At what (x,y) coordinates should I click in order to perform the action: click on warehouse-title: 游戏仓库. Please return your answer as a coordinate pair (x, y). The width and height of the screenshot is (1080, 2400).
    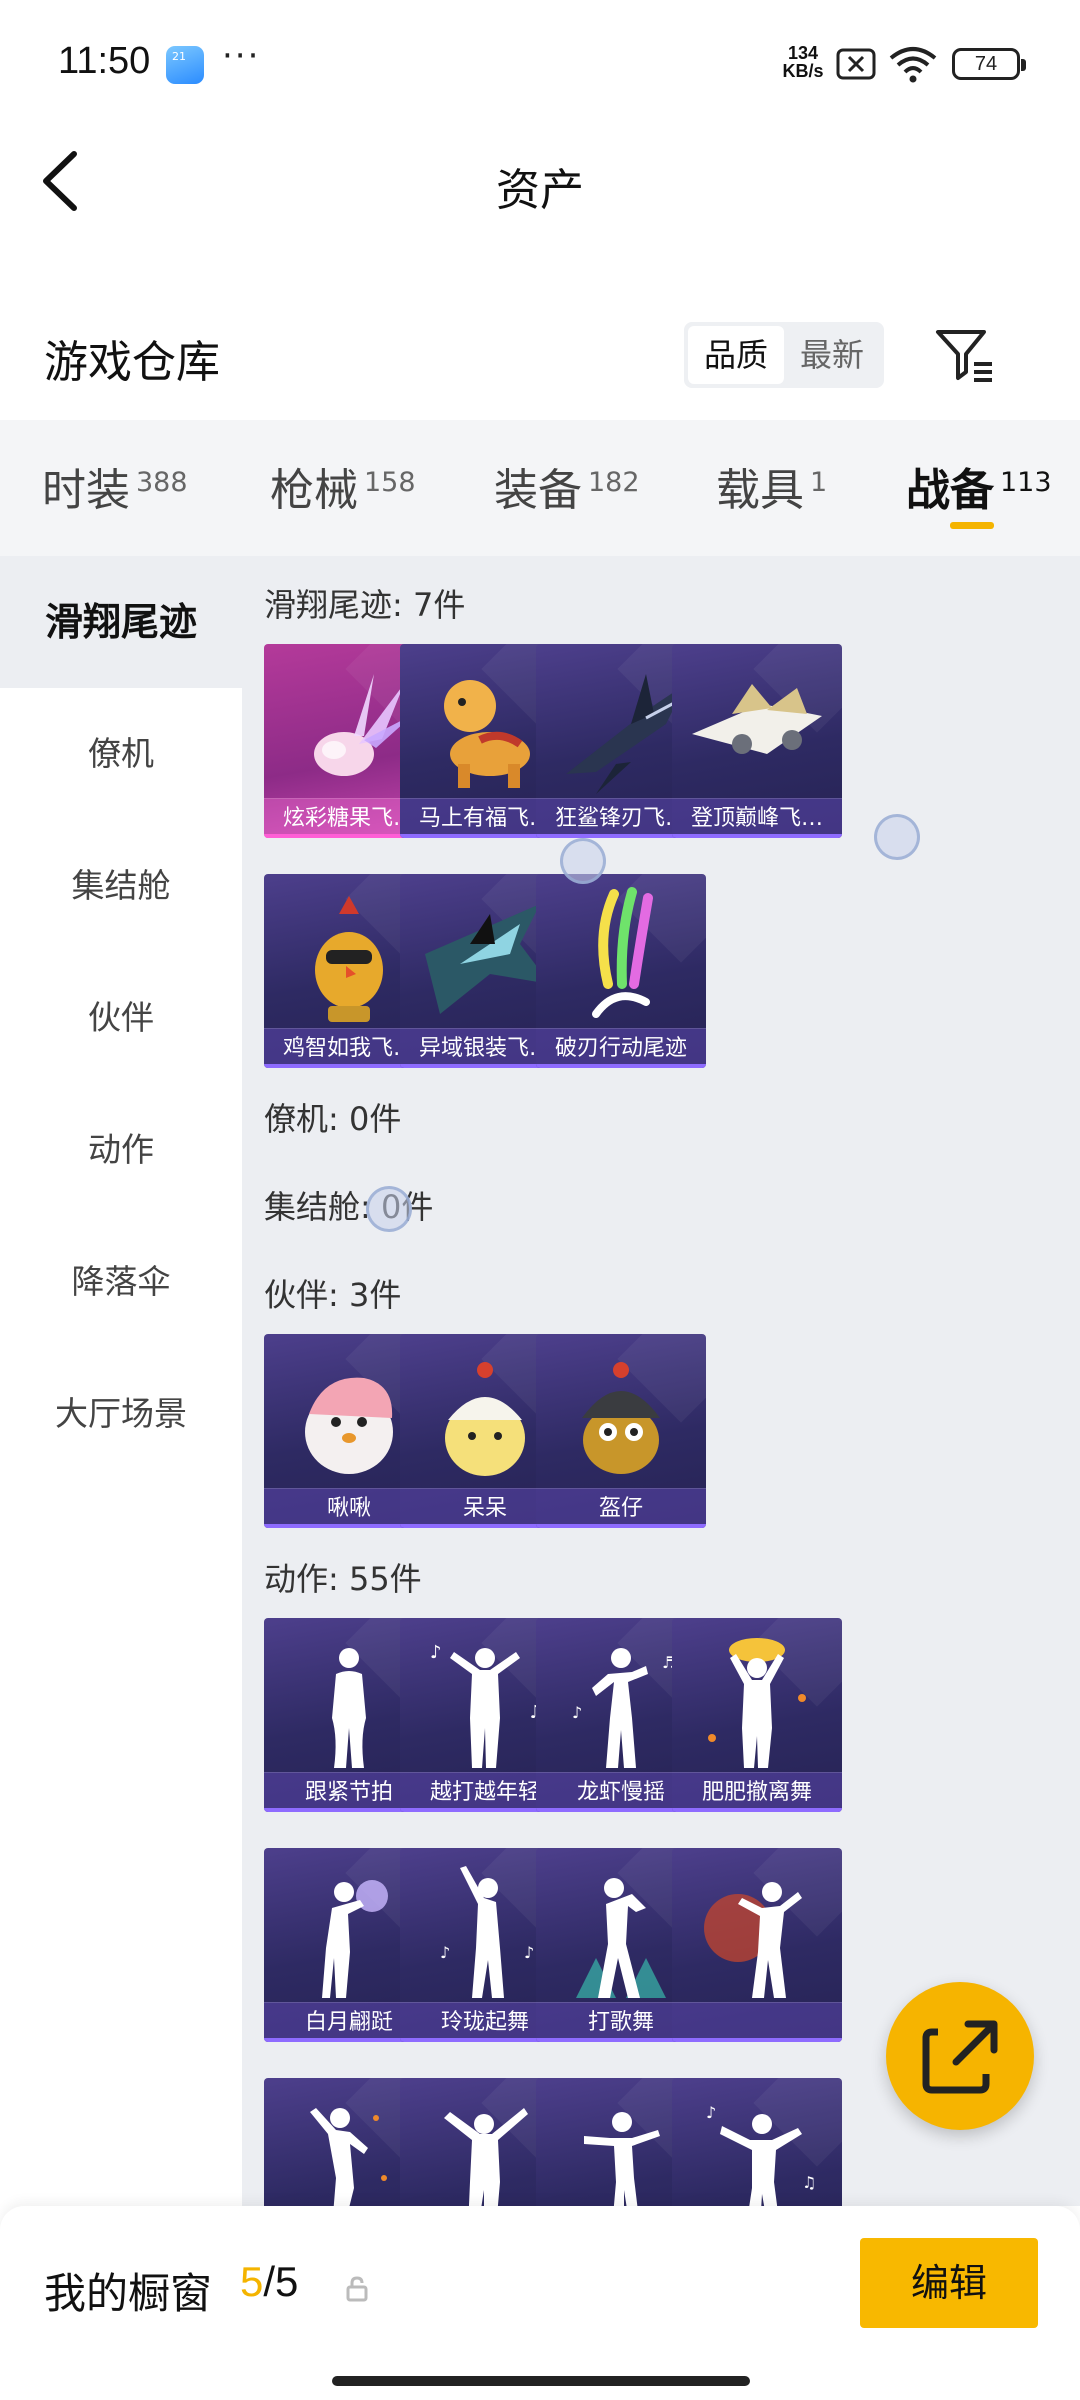
    Looking at the image, I should click on (132, 362).